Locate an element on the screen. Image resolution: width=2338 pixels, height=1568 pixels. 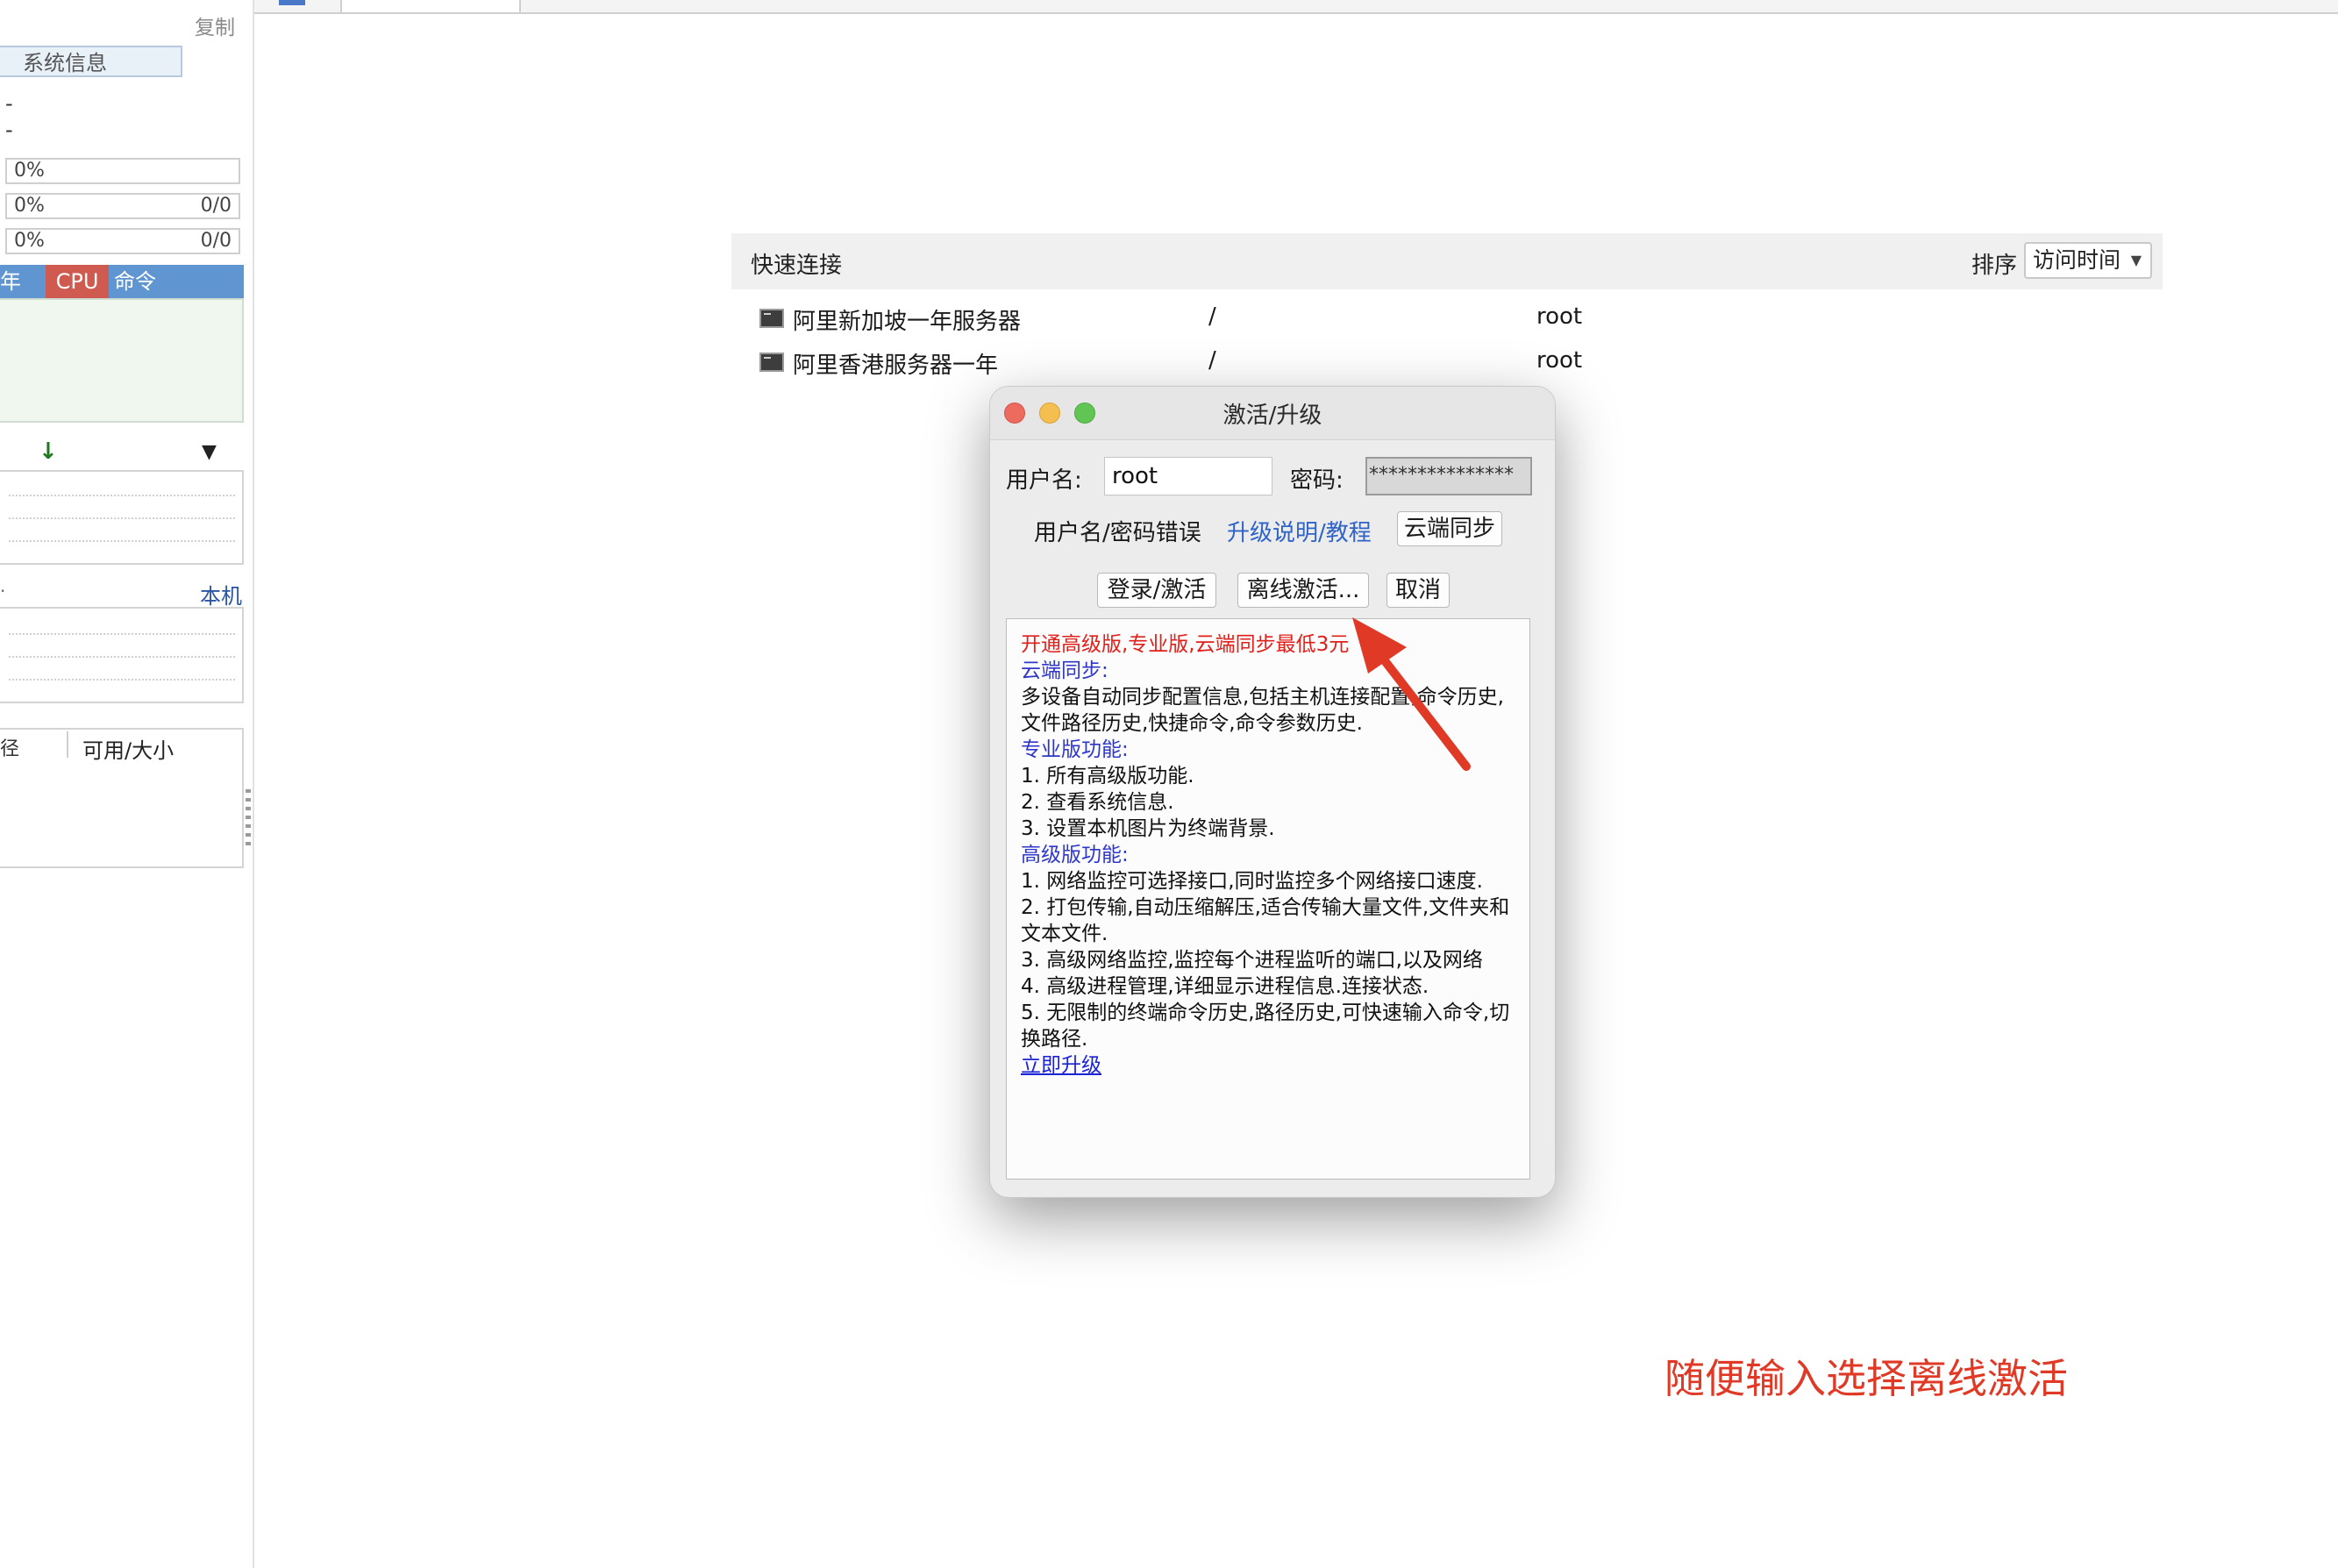
memory-meter-percent: 0% is located at coordinates (29, 206).